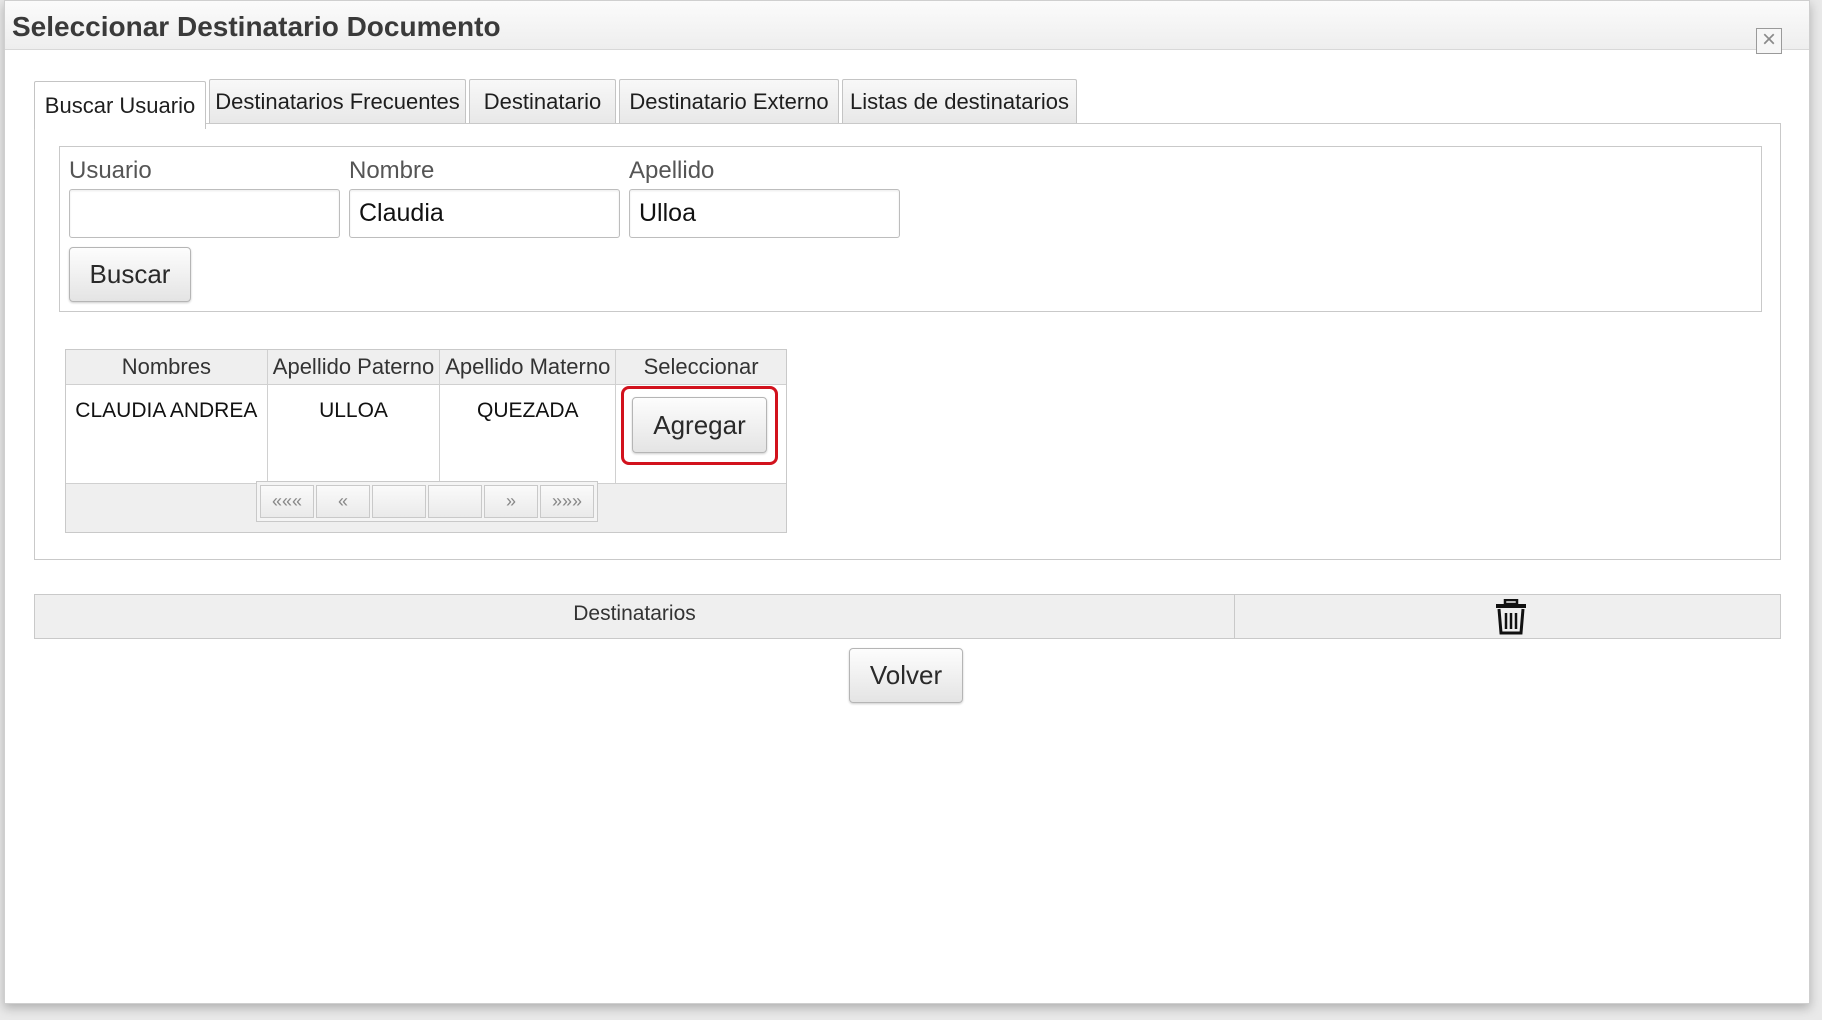 The width and height of the screenshot is (1822, 1020). What do you see at coordinates (511, 501) in the screenshot?
I see `next-page-icon: »` at bounding box center [511, 501].